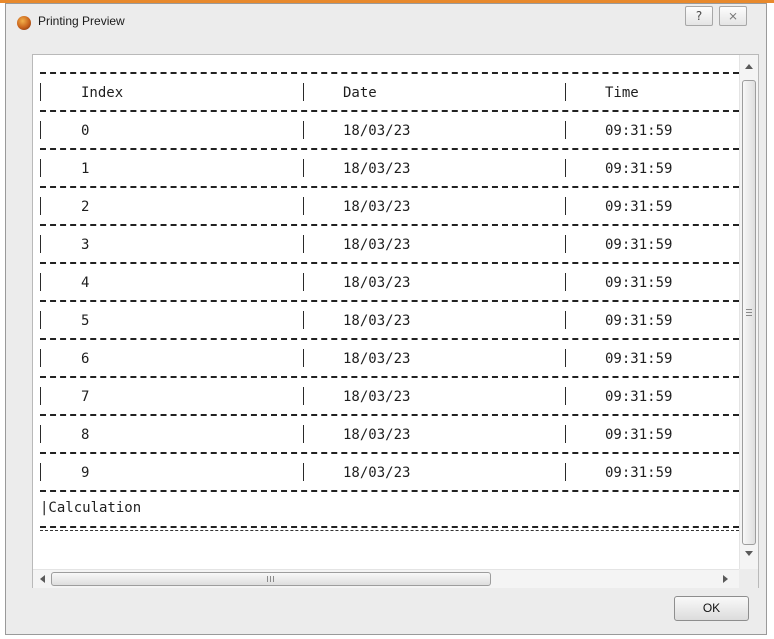 The image size is (774, 639). Describe the element at coordinates (85, 169) in the screenshot. I see `table-cell: 1` at that location.